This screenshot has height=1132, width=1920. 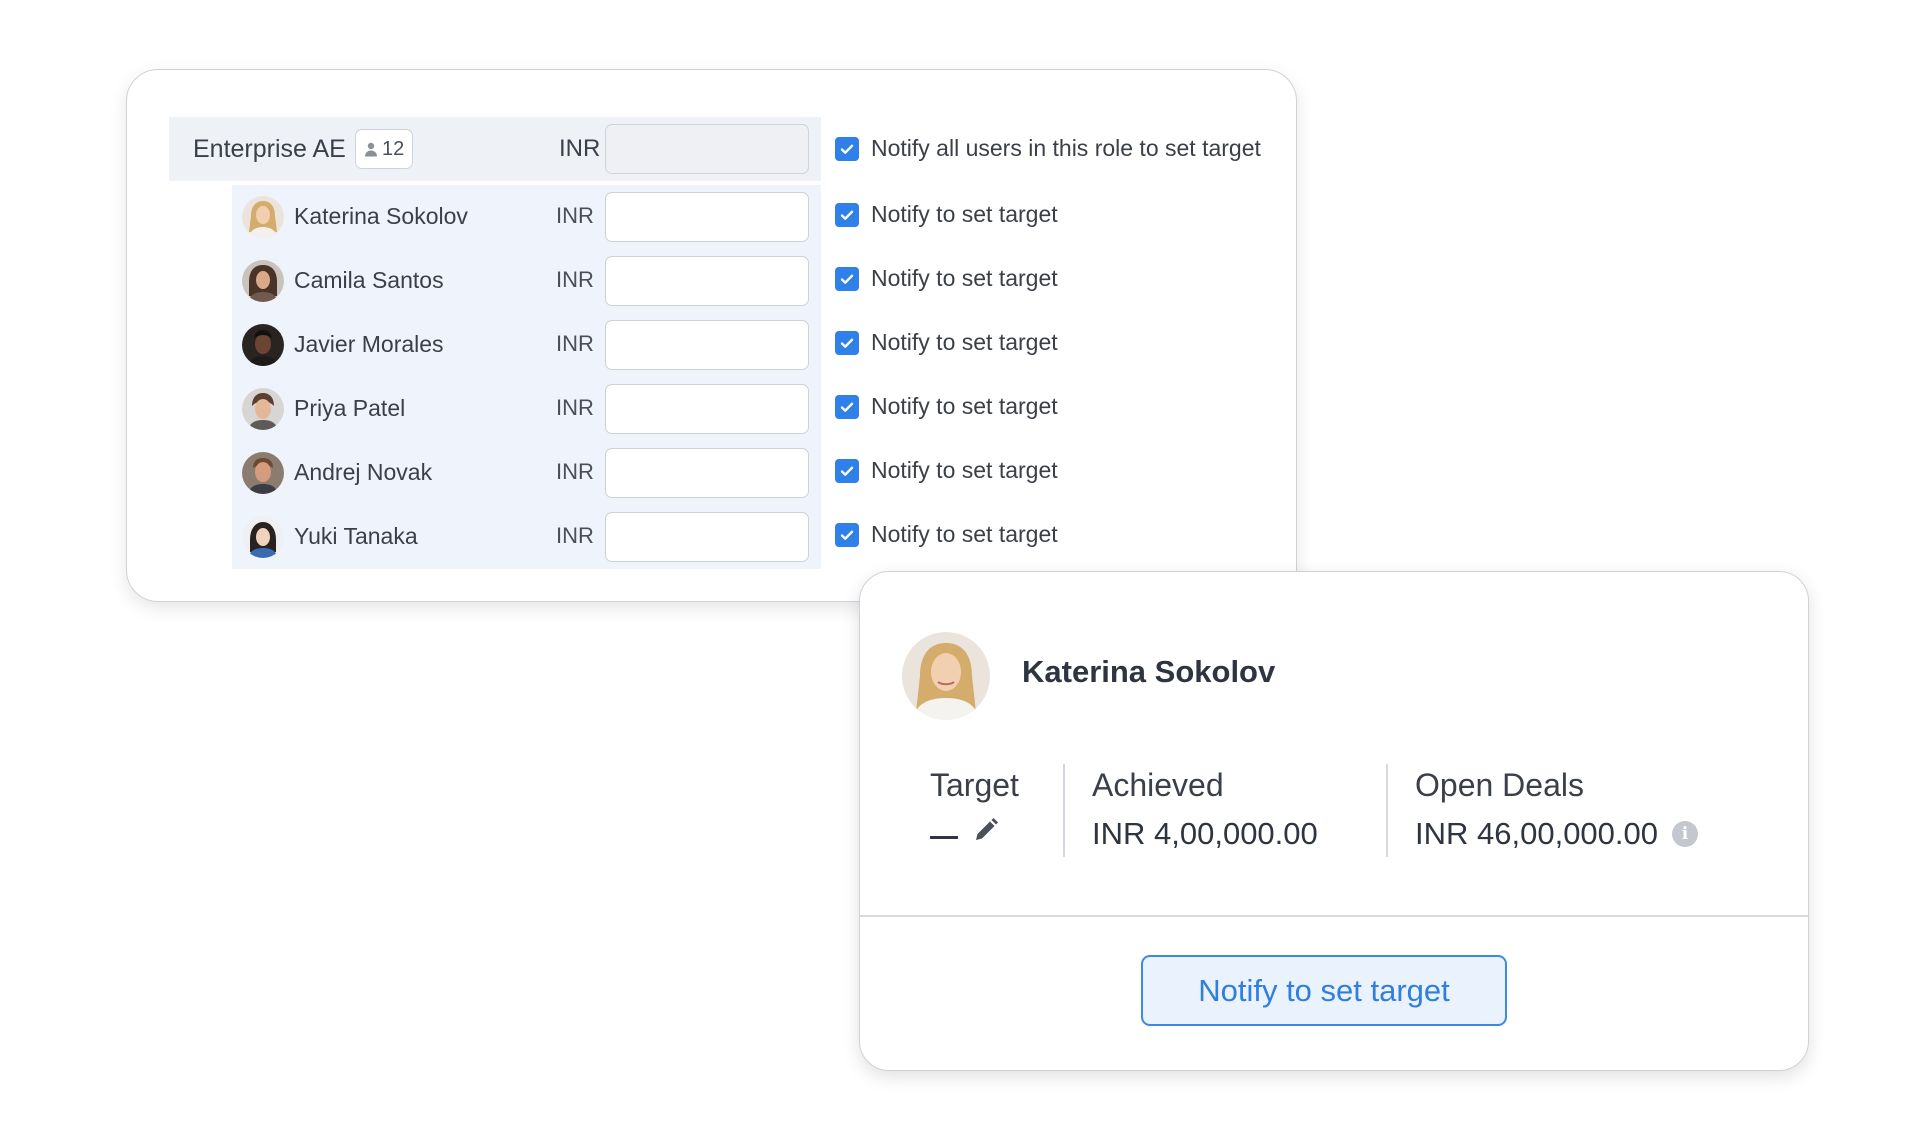 I want to click on notify-checkbox-yuki-tanaka: Notify to set target, so click(x=946, y=534).